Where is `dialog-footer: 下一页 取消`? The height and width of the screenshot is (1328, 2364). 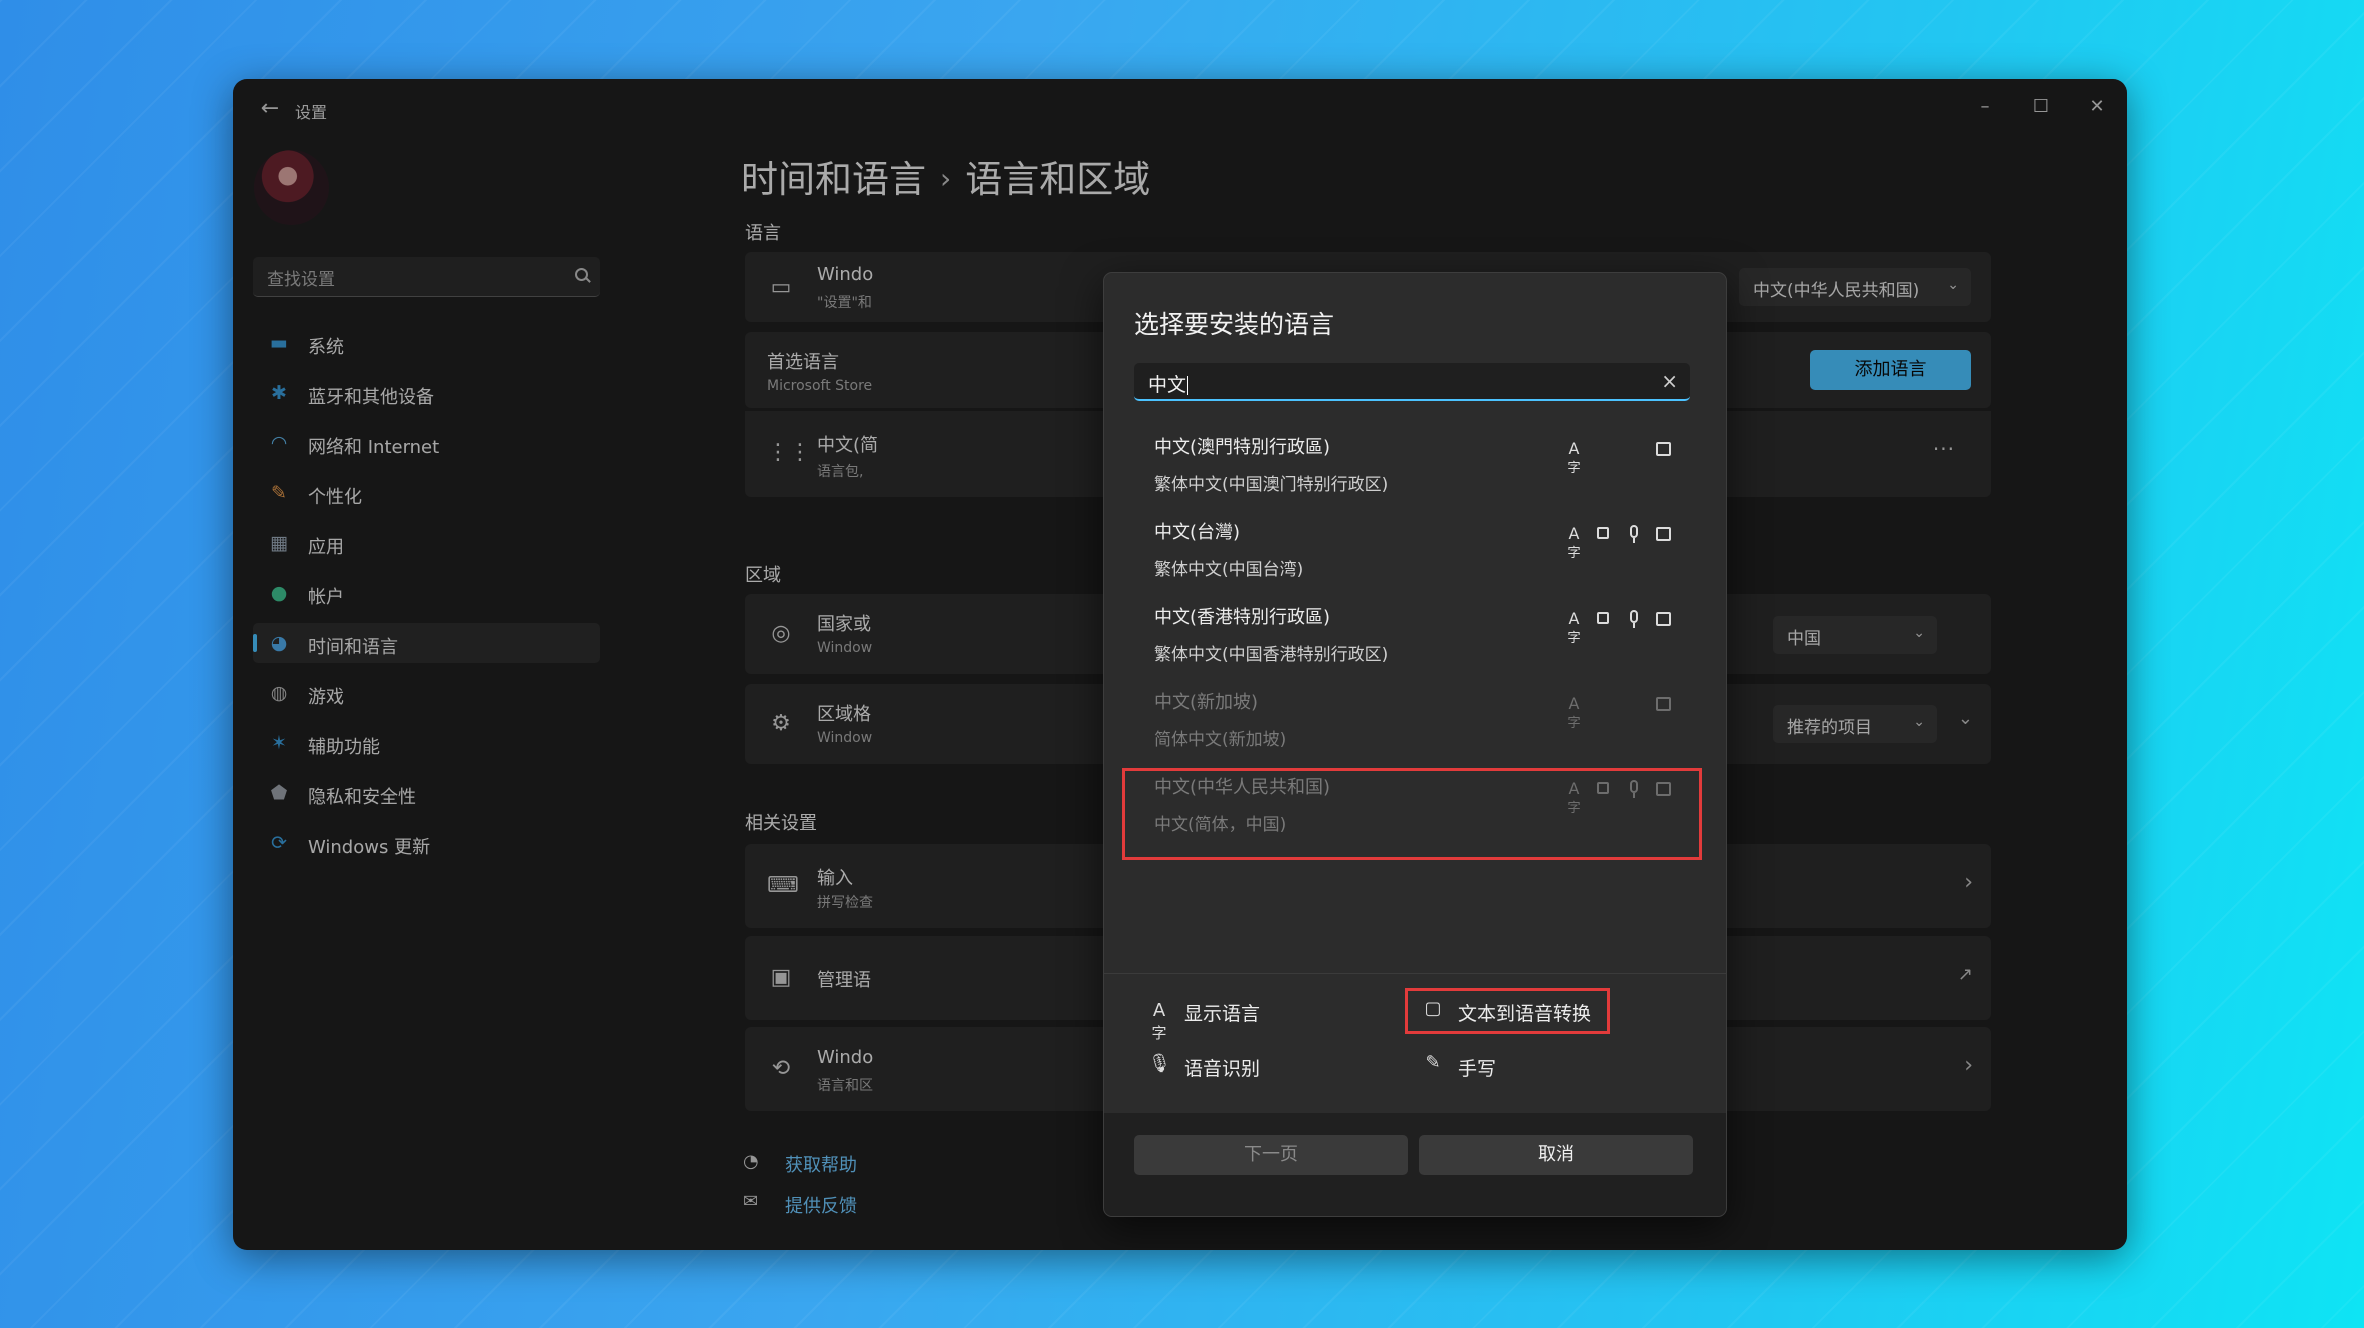
dialog-footer: 下一页 取消 is located at coordinates (1415, 1164).